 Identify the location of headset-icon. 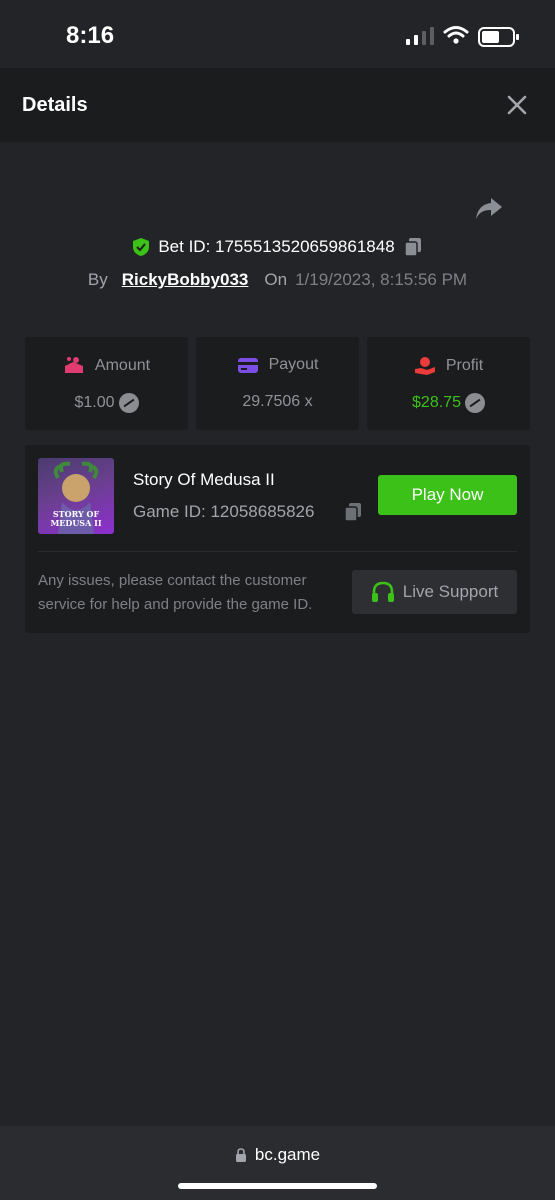
(382, 591).